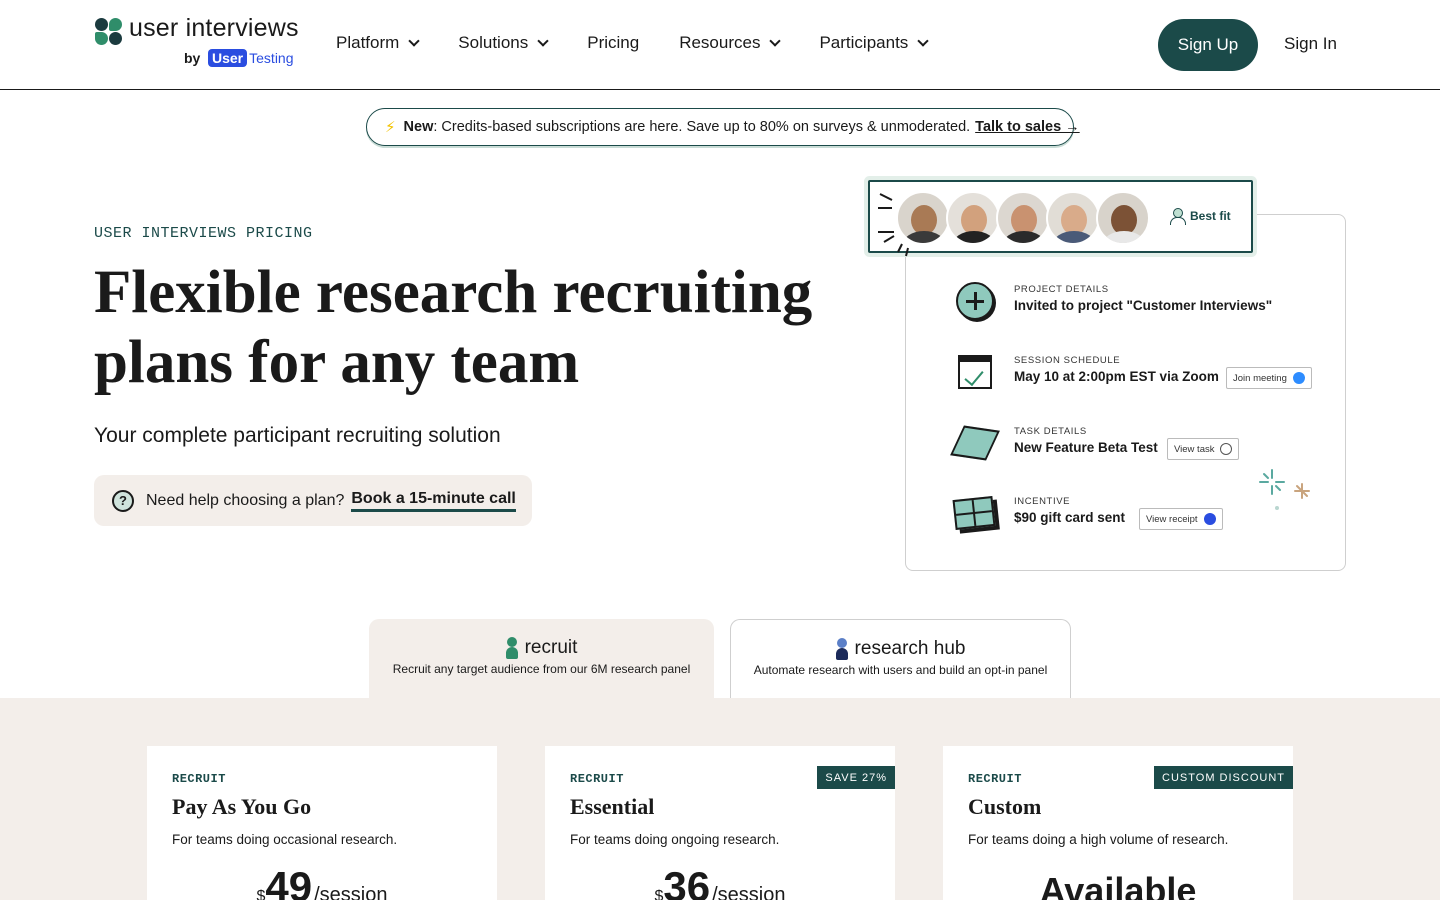 The width and height of the screenshot is (1440, 900). What do you see at coordinates (1208, 45) in the screenshot?
I see `sign-up-button: Sign Up` at bounding box center [1208, 45].